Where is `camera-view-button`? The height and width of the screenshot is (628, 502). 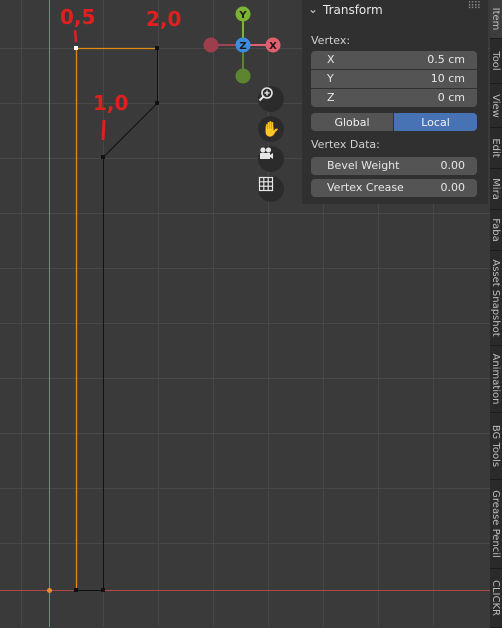 camera-view-button is located at coordinates (271, 159).